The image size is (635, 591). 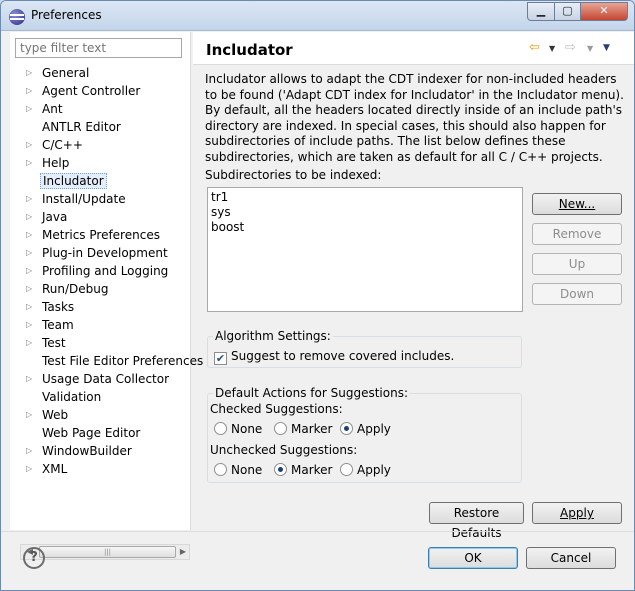 I want to click on tree-item: ▷ WindowBuilder, so click(x=100, y=451).